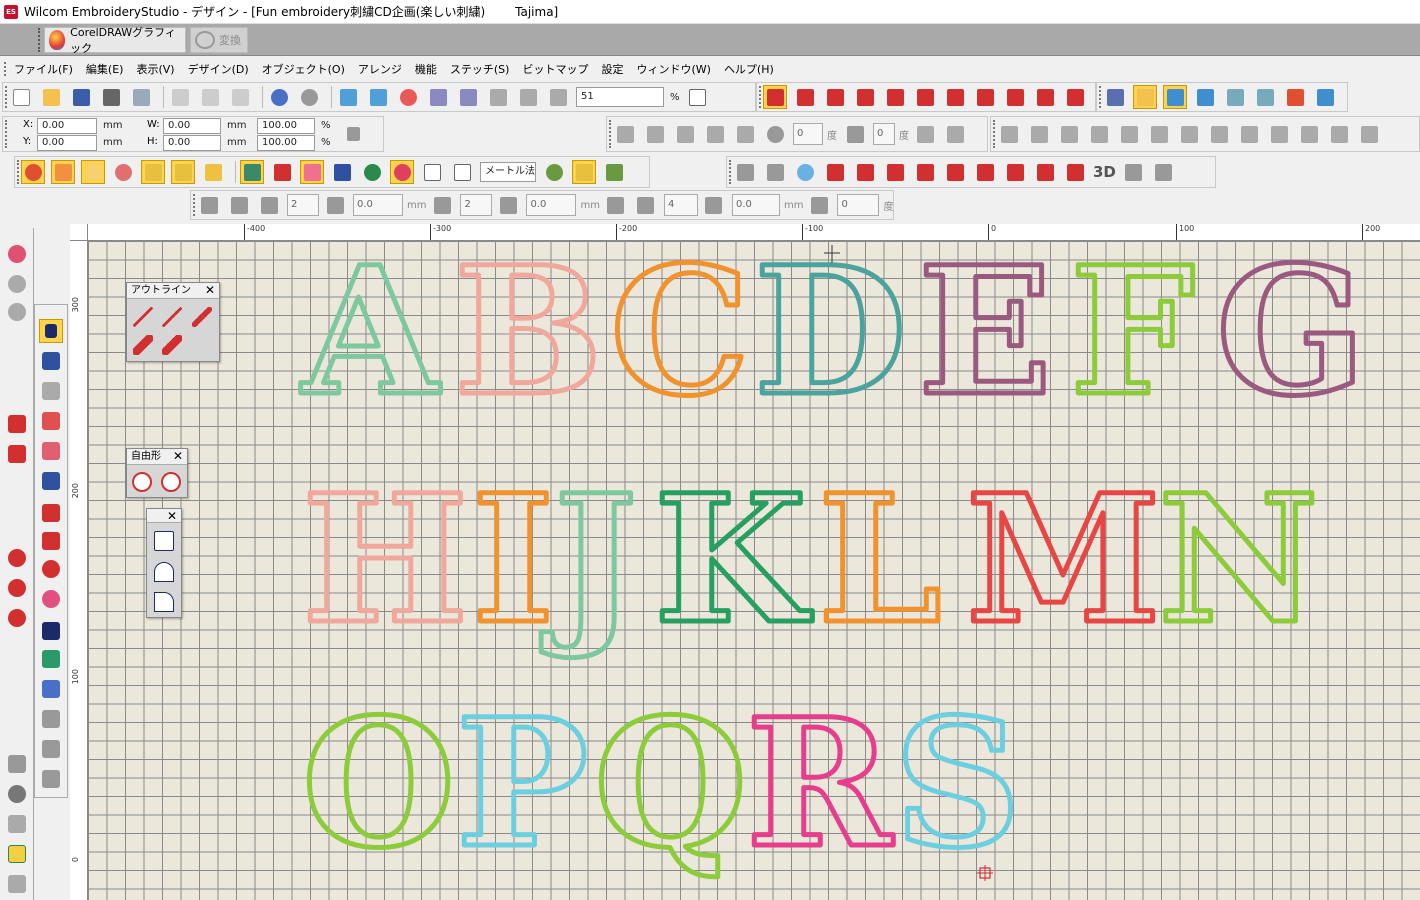  Describe the element at coordinates (865, 97) in the screenshot. I see `step-stitch-icon` at that location.